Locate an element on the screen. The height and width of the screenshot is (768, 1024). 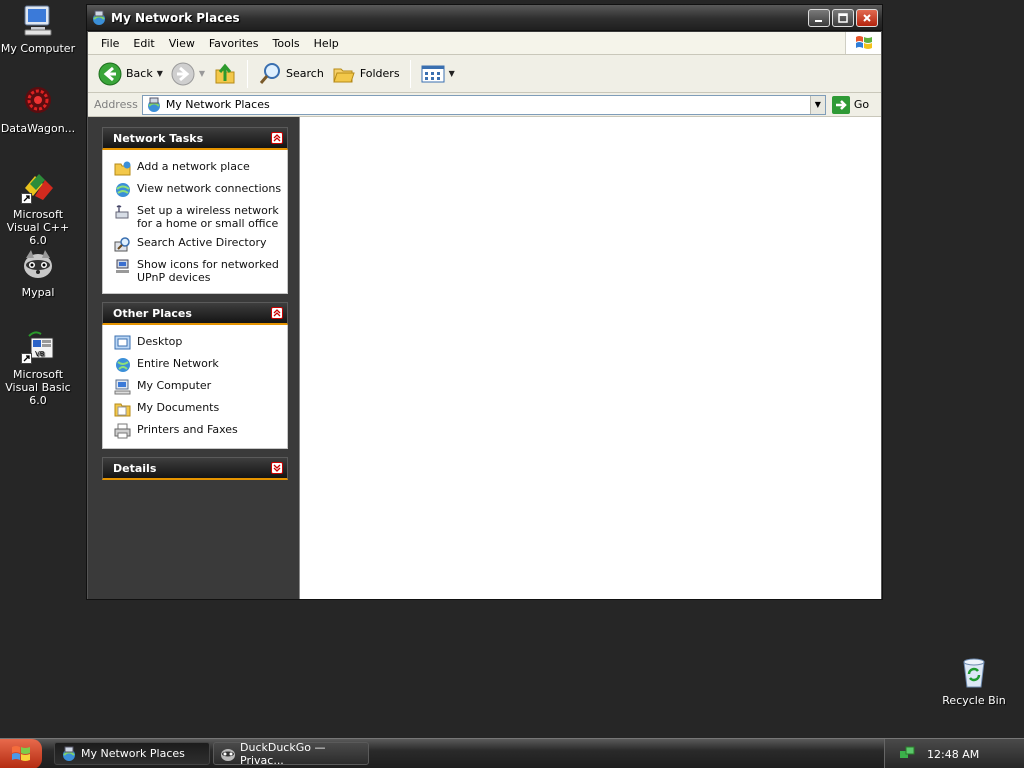
minimize-button is located at coordinates (819, 17).